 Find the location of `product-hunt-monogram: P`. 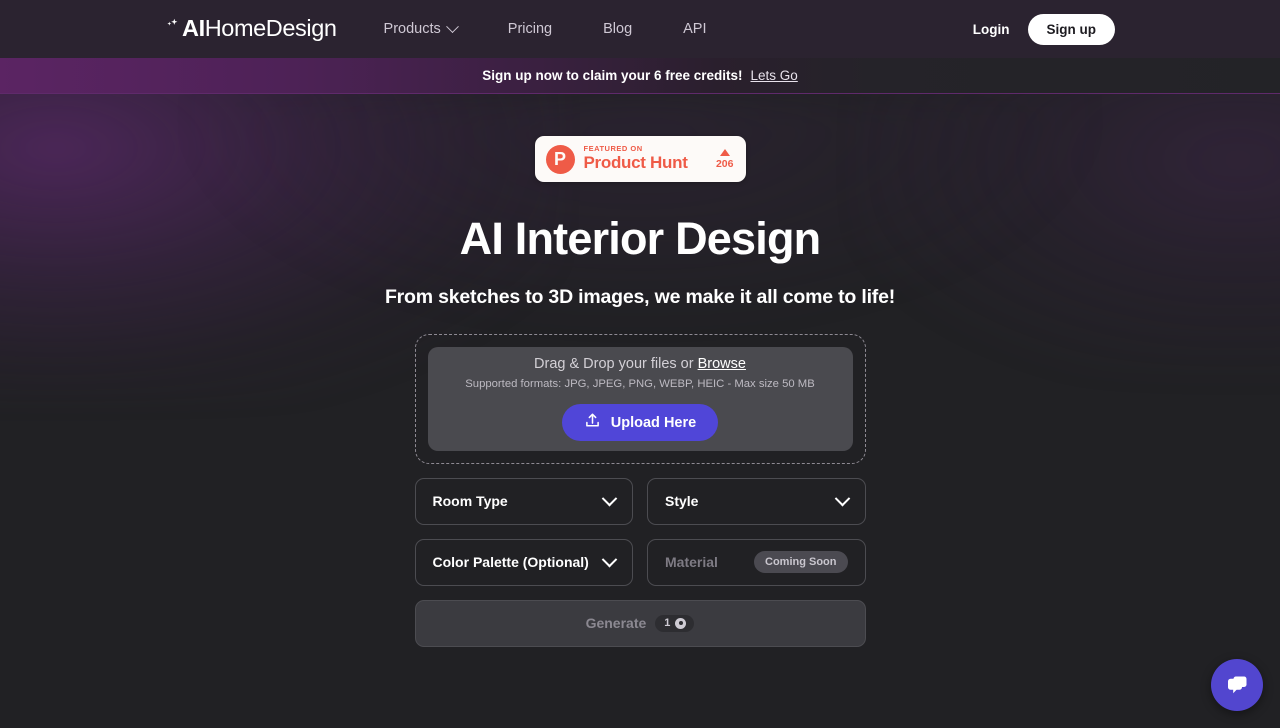

product-hunt-monogram: P is located at coordinates (559, 158).